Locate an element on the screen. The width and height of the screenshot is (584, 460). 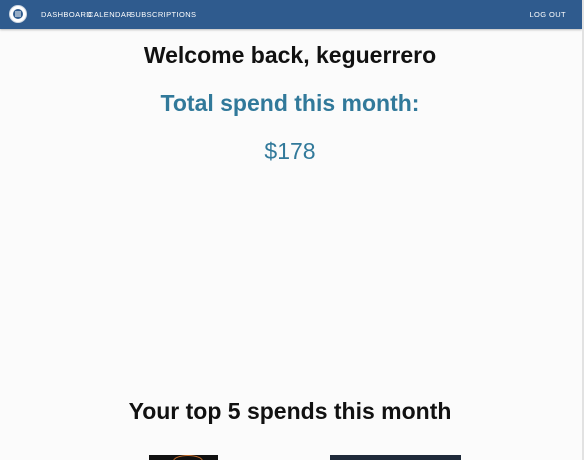
nav-dashboard: DASHBOARD is located at coordinates (66, 14).